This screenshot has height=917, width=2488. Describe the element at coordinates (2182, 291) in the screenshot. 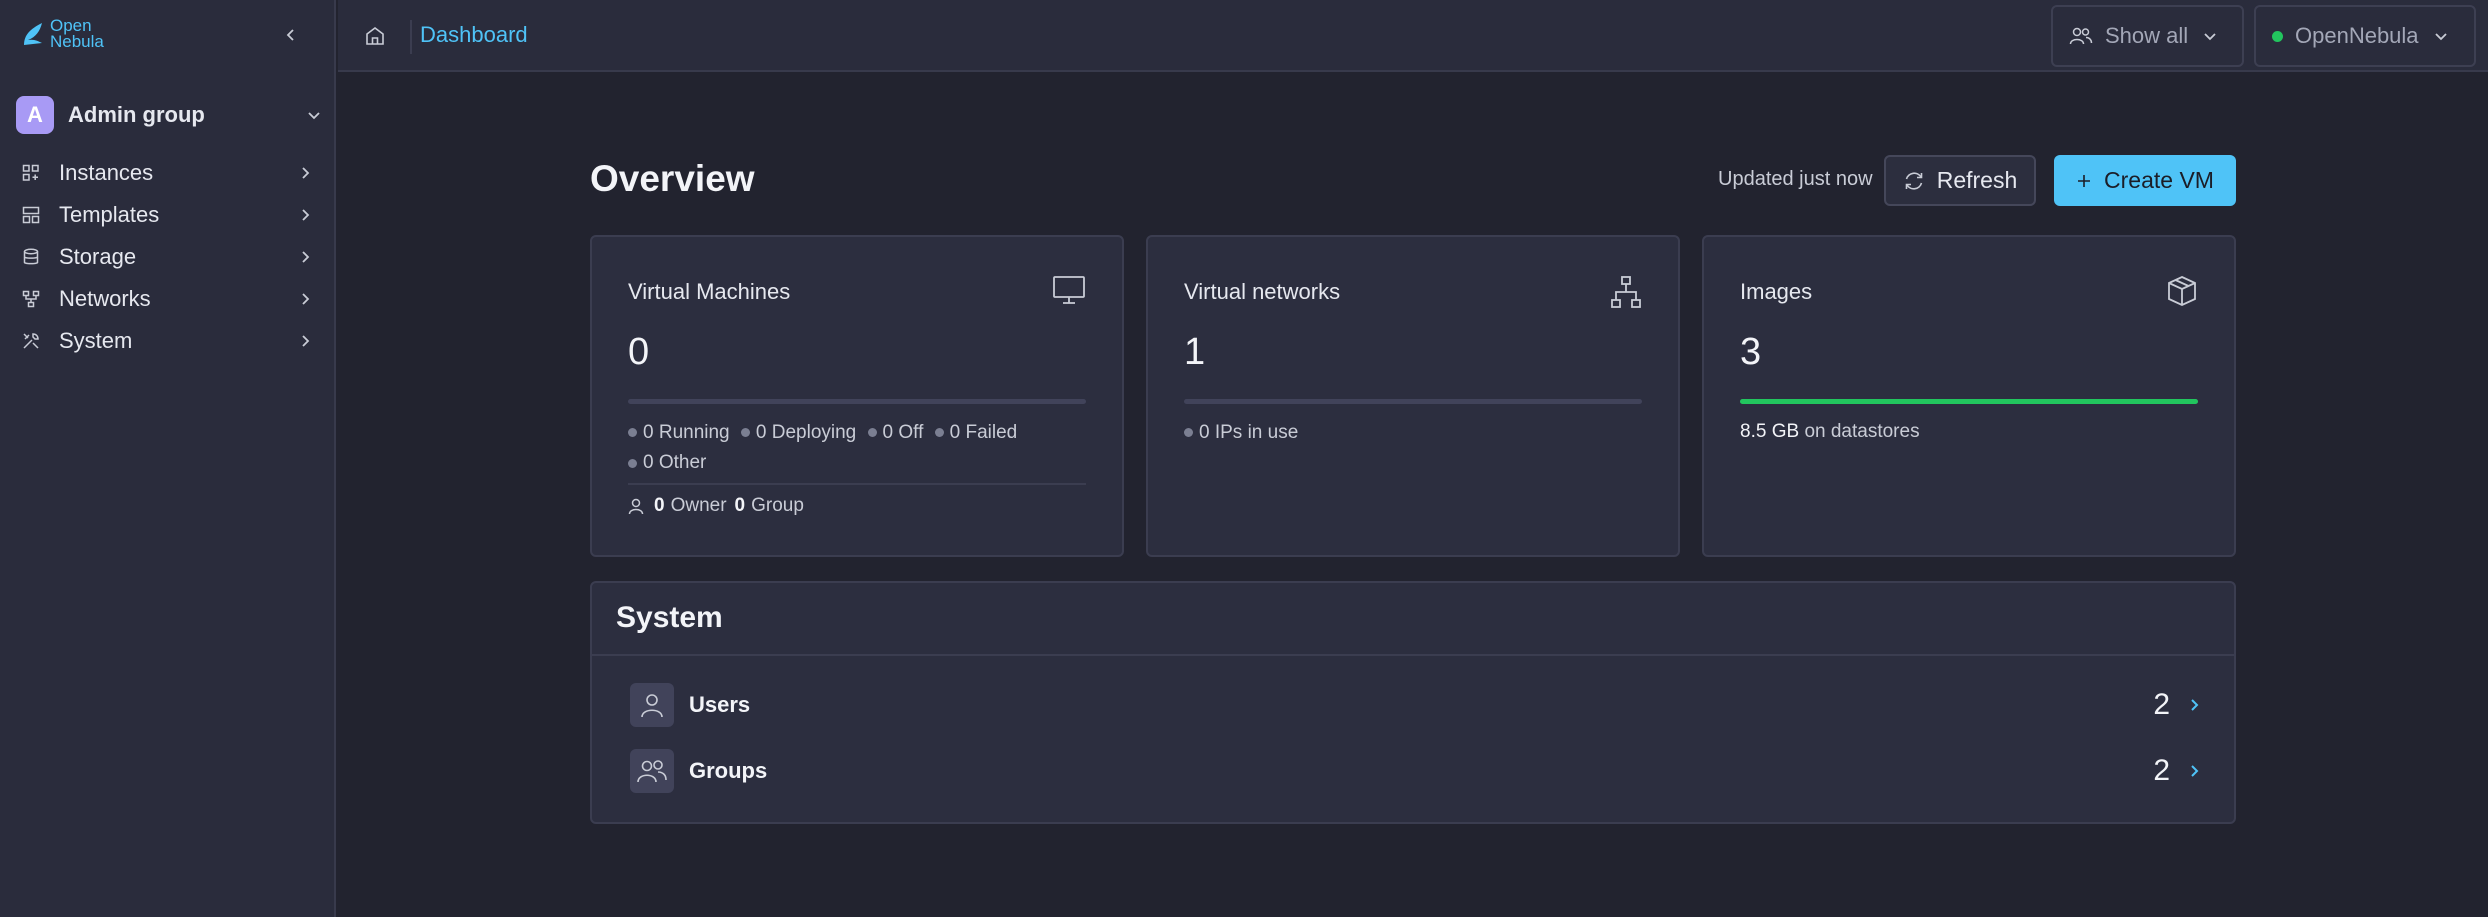

I see `box-icon` at that location.